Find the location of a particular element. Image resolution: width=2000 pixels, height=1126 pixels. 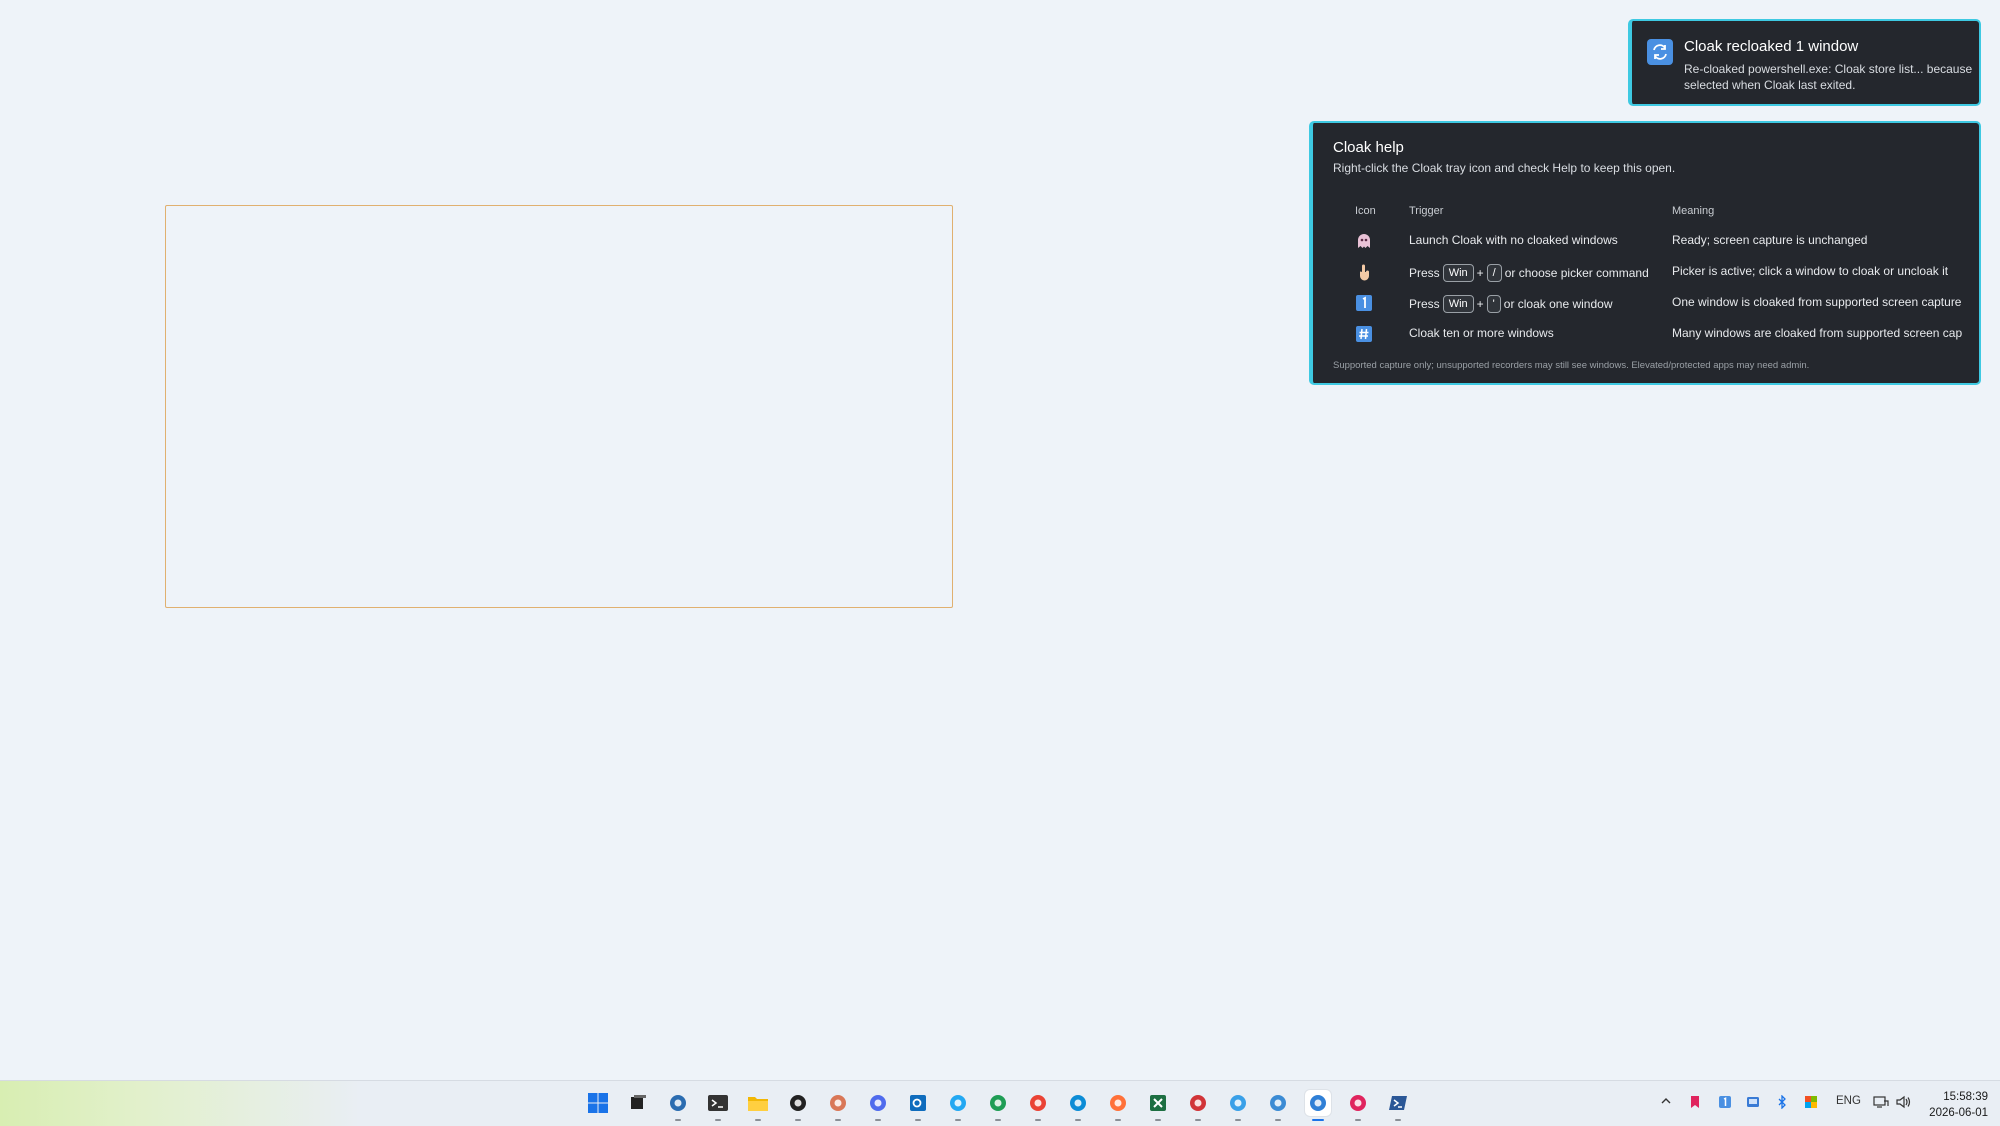

cloak-tray-icon is located at coordinates (1725, 1102).